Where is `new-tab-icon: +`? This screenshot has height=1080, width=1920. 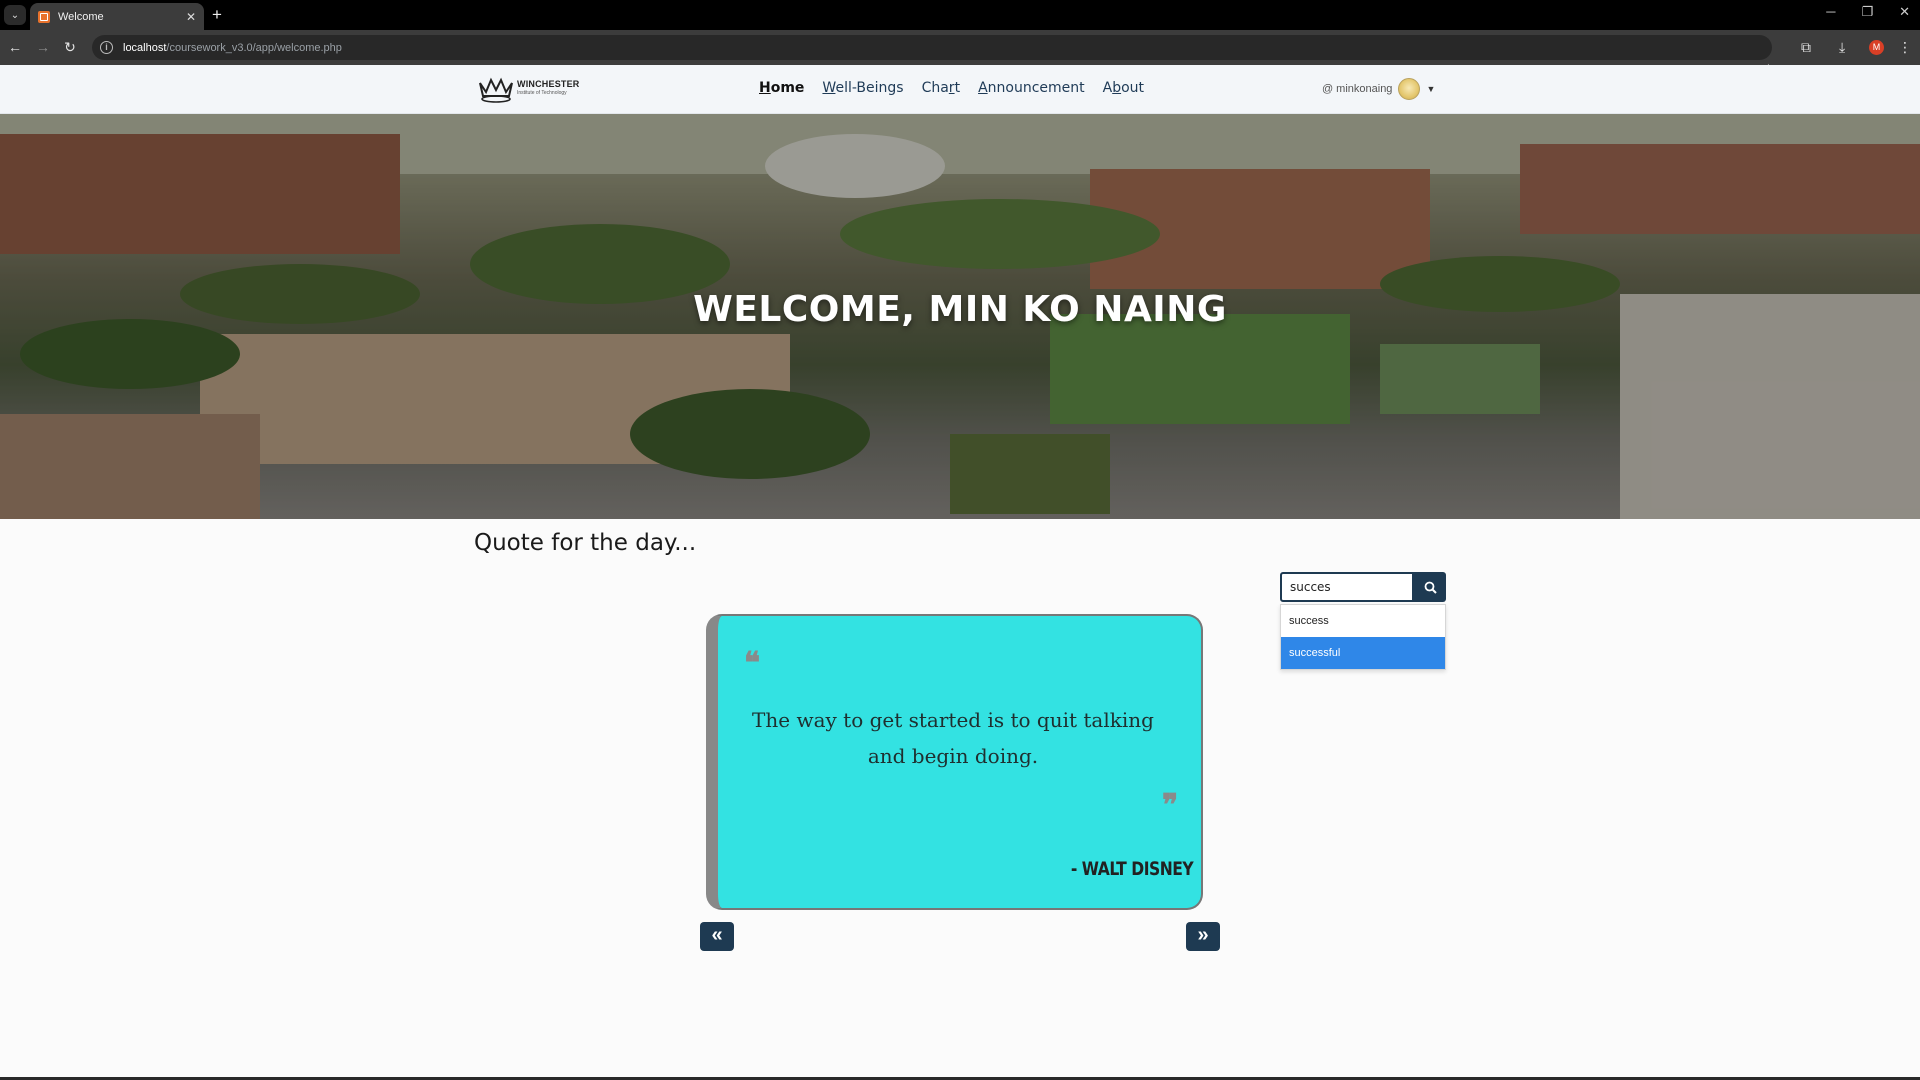 new-tab-icon: + is located at coordinates (217, 15).